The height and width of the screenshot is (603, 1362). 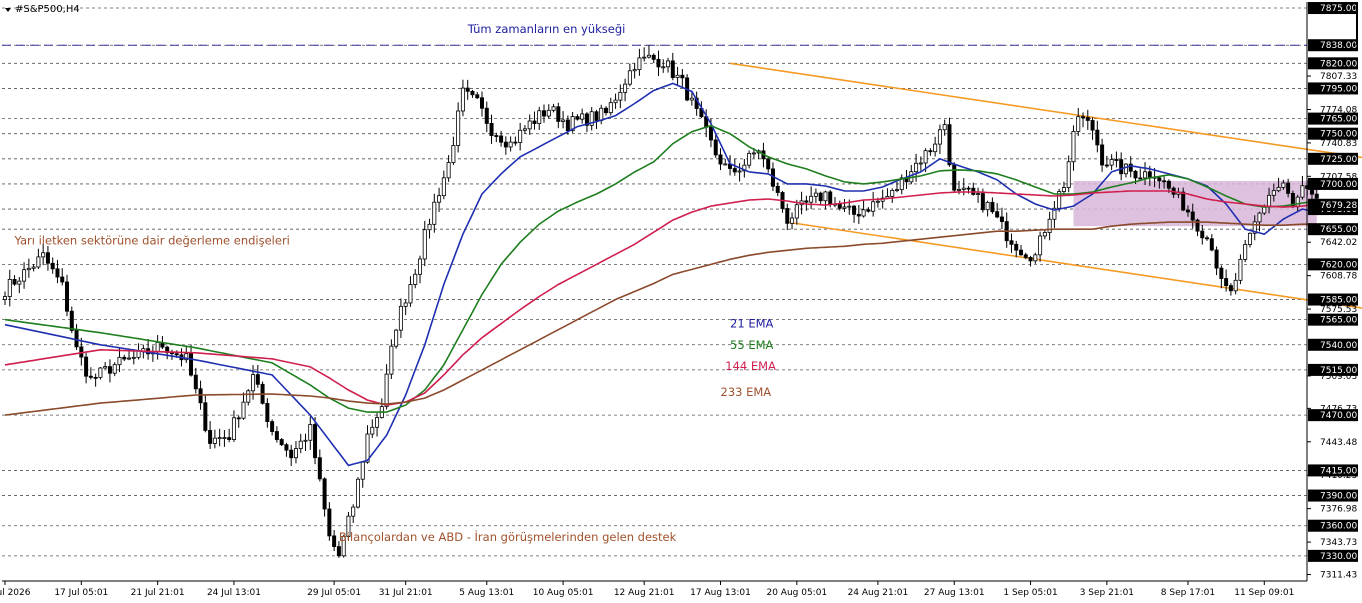 I want to click on time-tick-label: 8 Sep 17:01, so click(x=1188, y=593).